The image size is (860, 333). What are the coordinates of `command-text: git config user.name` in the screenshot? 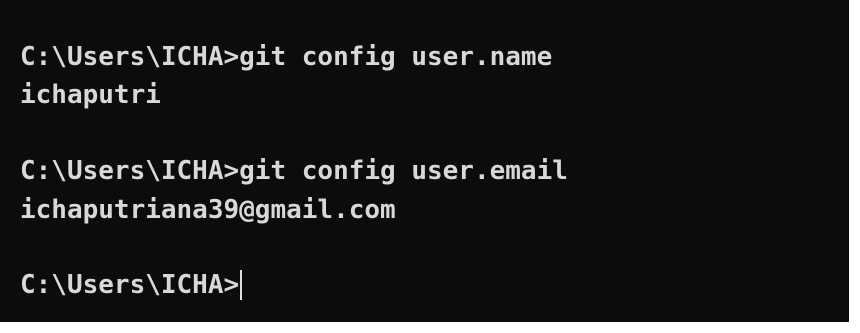 It's located at (396, 57).